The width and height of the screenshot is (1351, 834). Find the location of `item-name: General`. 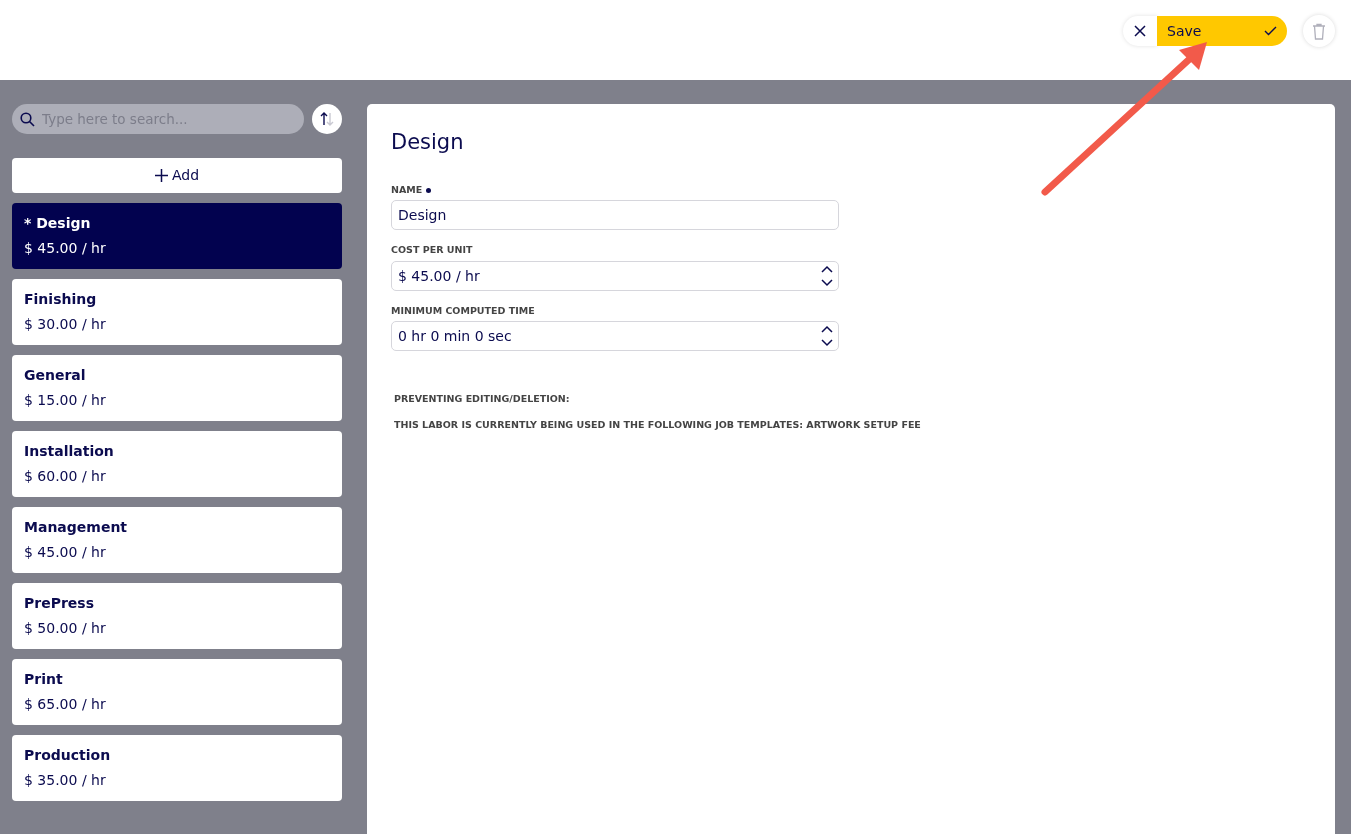

item-name: General is located at coordinates (55, 375).